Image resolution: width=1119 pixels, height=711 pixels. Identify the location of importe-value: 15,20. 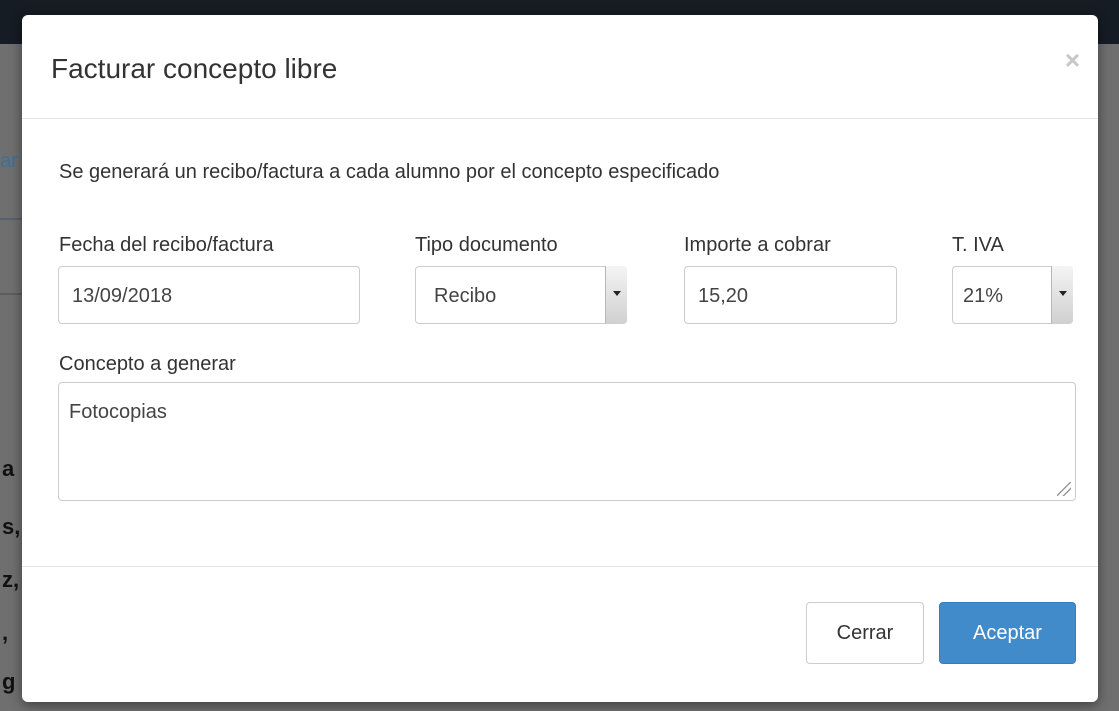
(723, 296).